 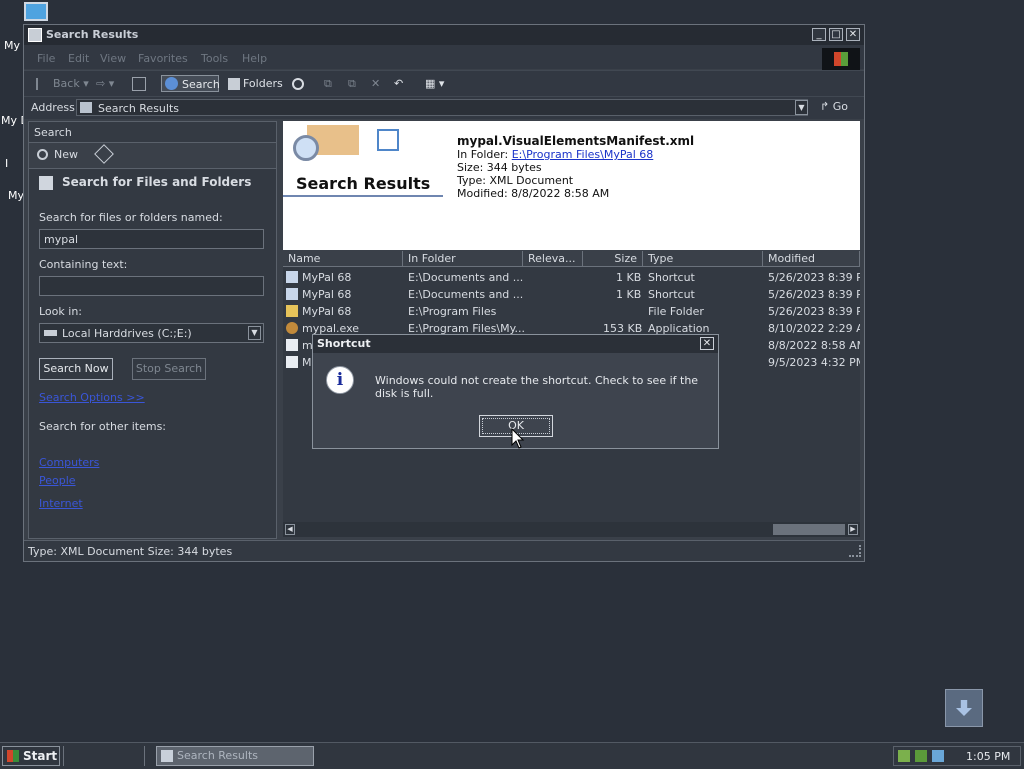 I want to click on address-dropdown-button: ▼, so click(x=801, y=107).